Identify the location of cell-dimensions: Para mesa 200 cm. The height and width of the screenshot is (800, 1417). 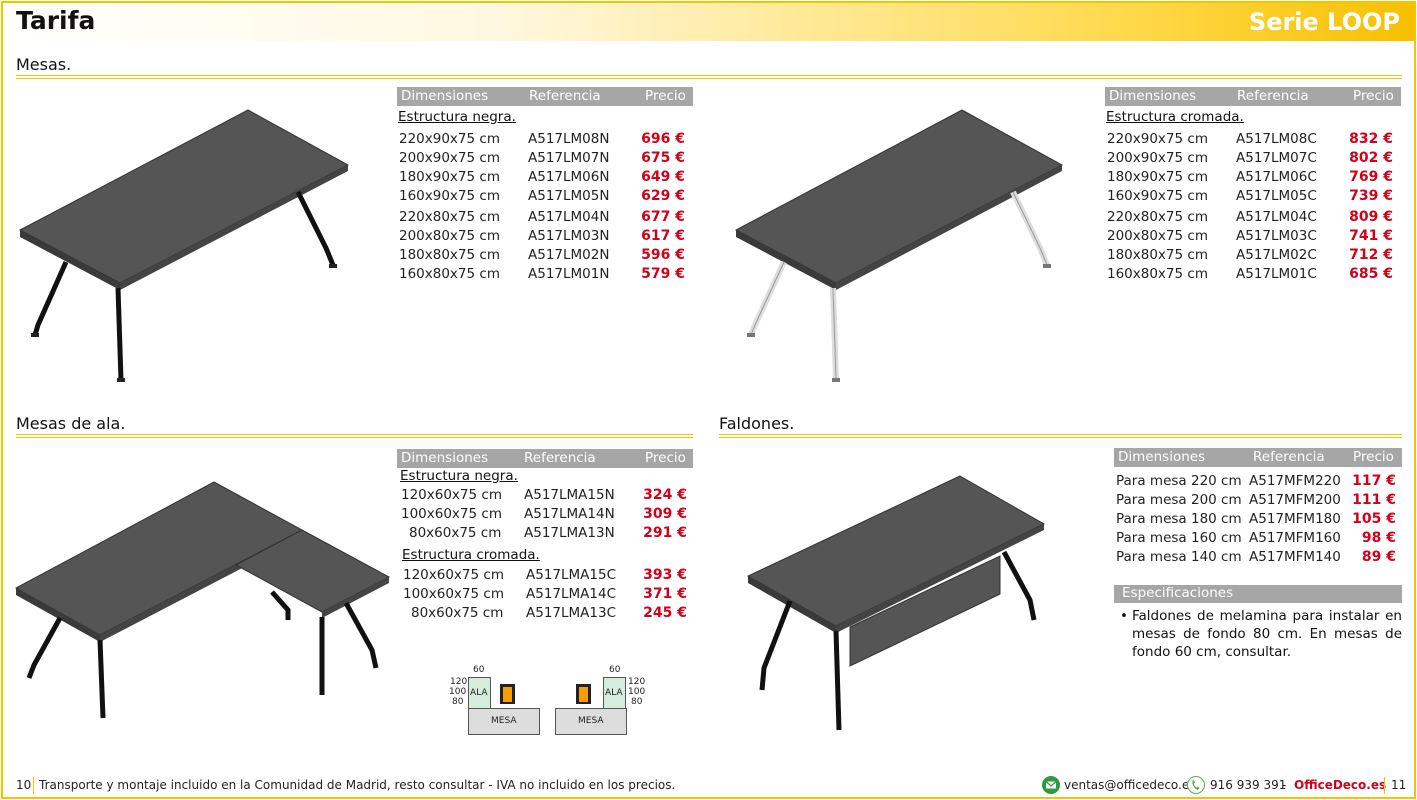
(1179, 500).